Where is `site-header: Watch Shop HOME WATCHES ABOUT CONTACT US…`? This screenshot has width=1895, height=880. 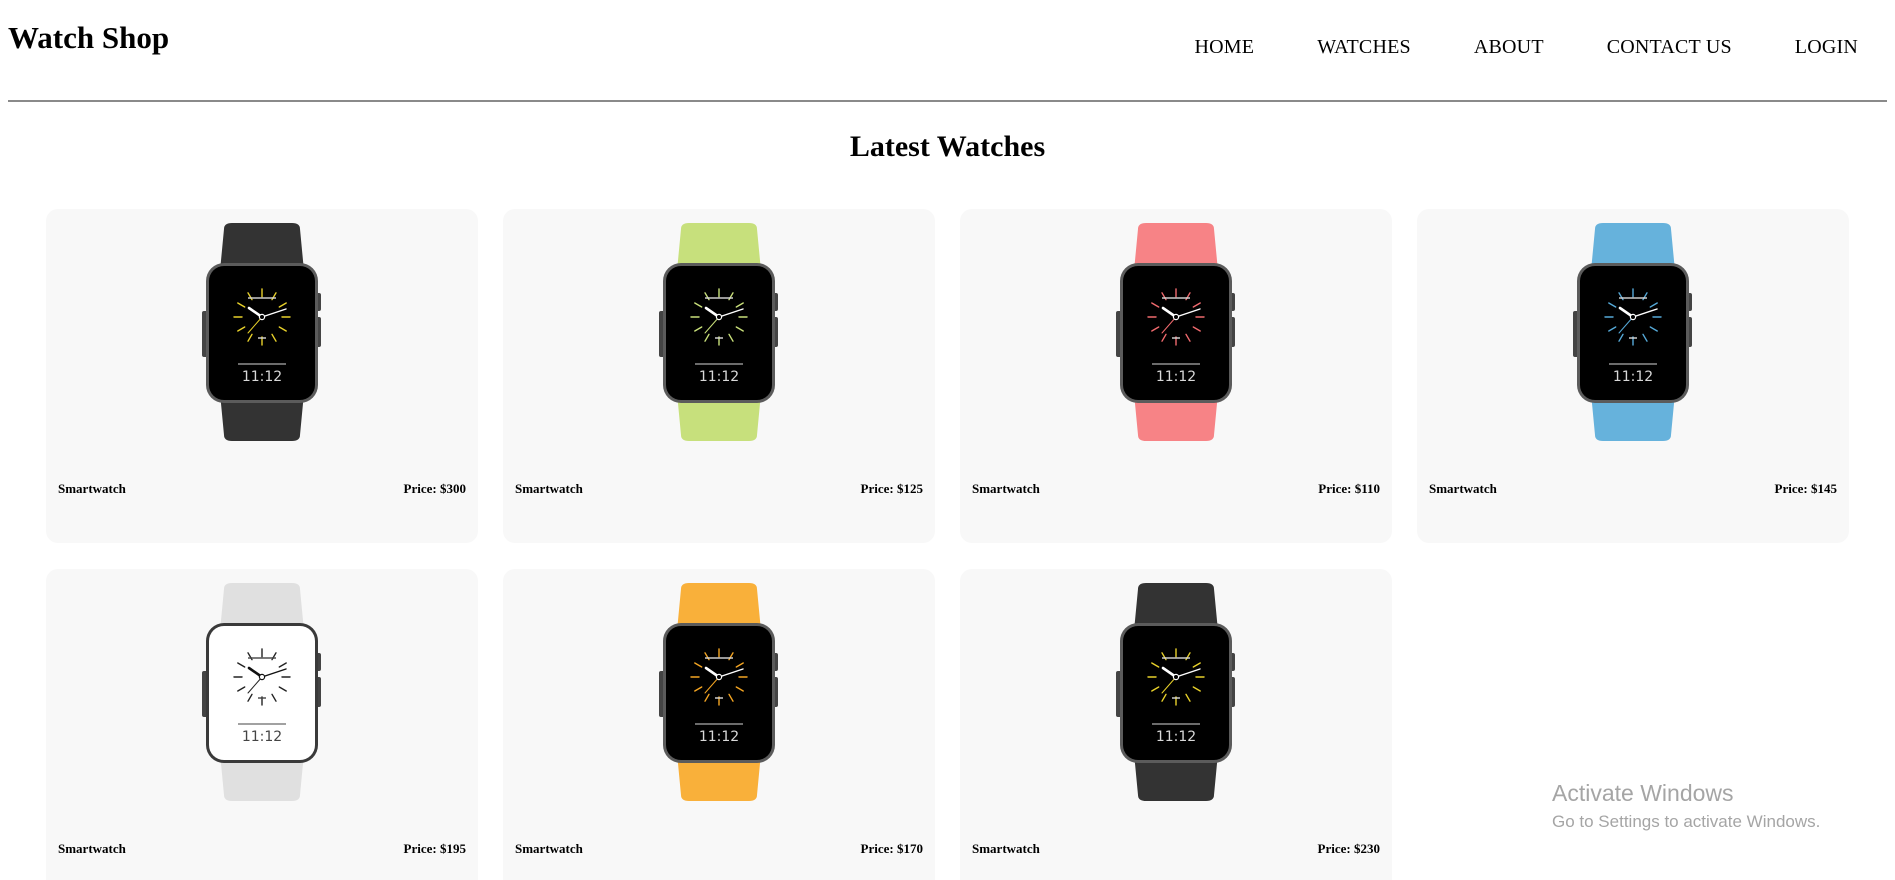
site-header: Watch Shop HOME WATCHES ABOUT CONTACT US… is located at coordinates (947, 51).